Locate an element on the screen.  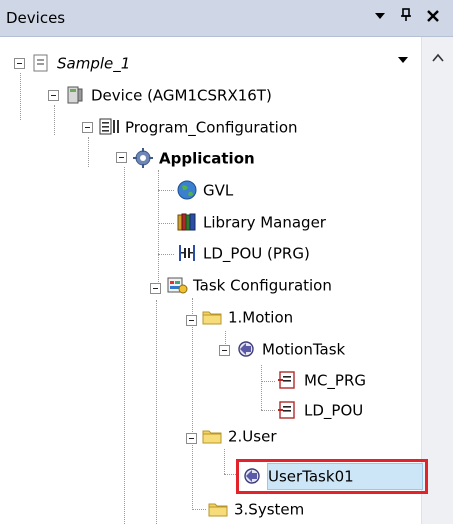
tree-node-mc-prg: MC_PRG is located at coordinates (321, 380).